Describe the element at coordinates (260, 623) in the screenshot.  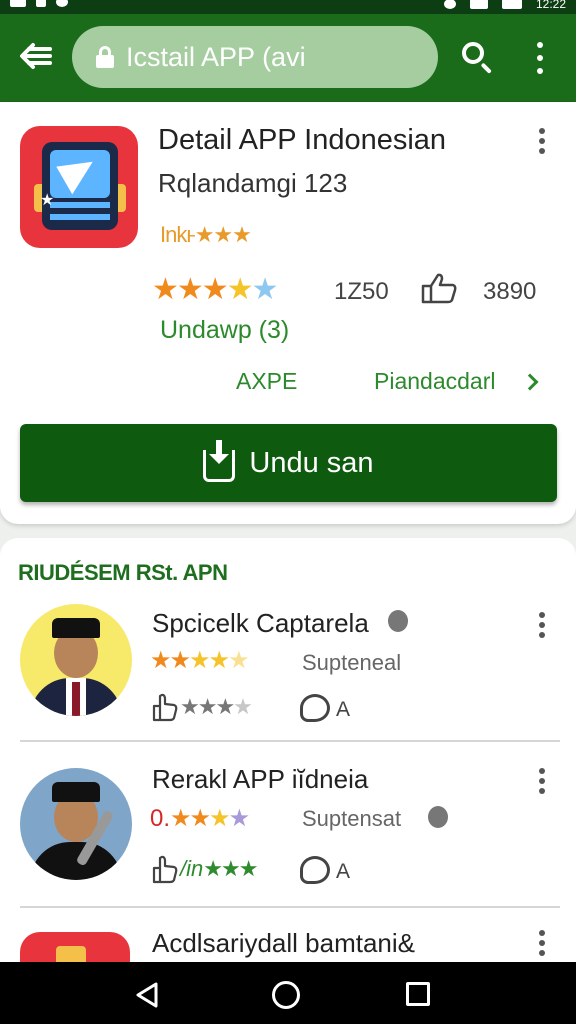
I see `reviewer-name: Spcicelk Captarela` at that location.